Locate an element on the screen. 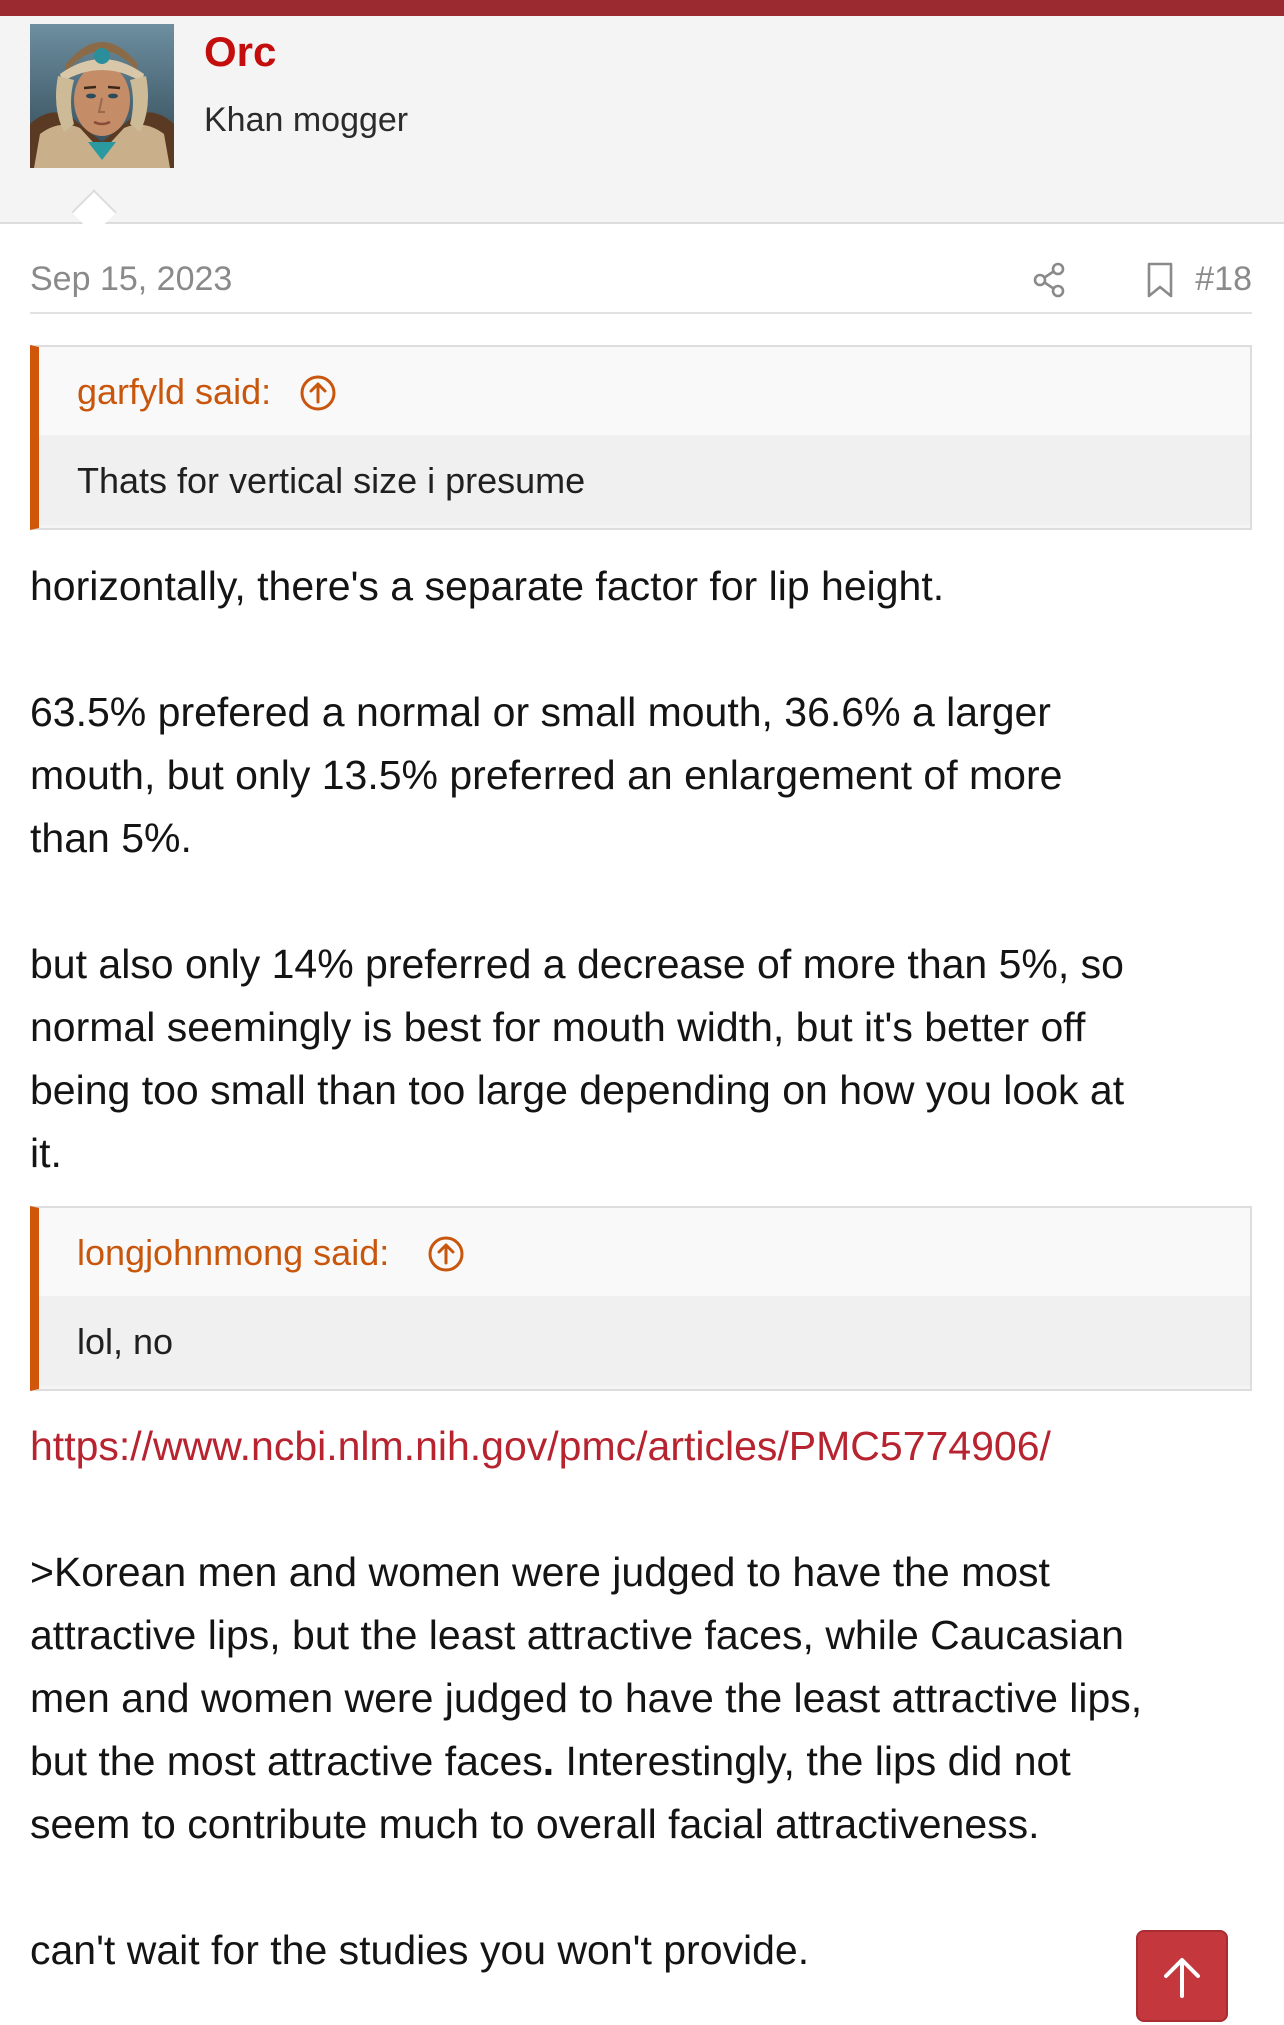 The image size is (1284, 2025). quote-text-part: but the most attractive faces is located at coordinates (286, 1761).